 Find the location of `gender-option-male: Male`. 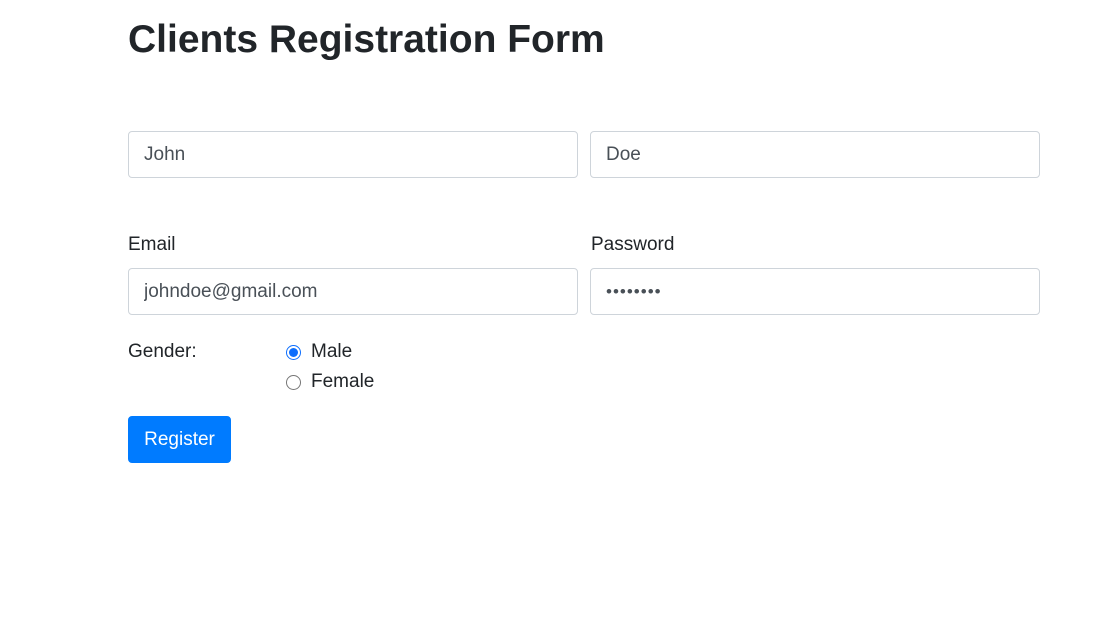

gender-option-male: Male is located at coordinates (318, 352).